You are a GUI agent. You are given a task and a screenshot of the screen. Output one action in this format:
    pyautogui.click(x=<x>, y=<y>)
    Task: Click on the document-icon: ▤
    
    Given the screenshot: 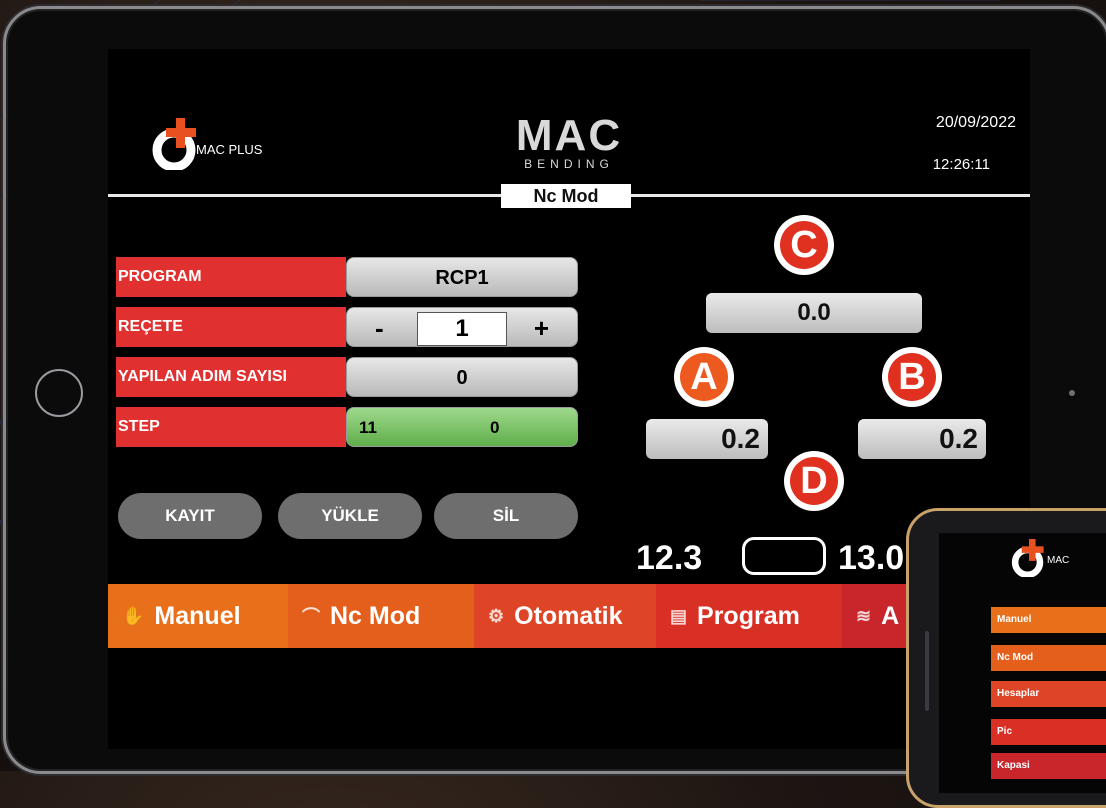 What is the action you would take?
    pyautogui.click(x=679, y=615)
    